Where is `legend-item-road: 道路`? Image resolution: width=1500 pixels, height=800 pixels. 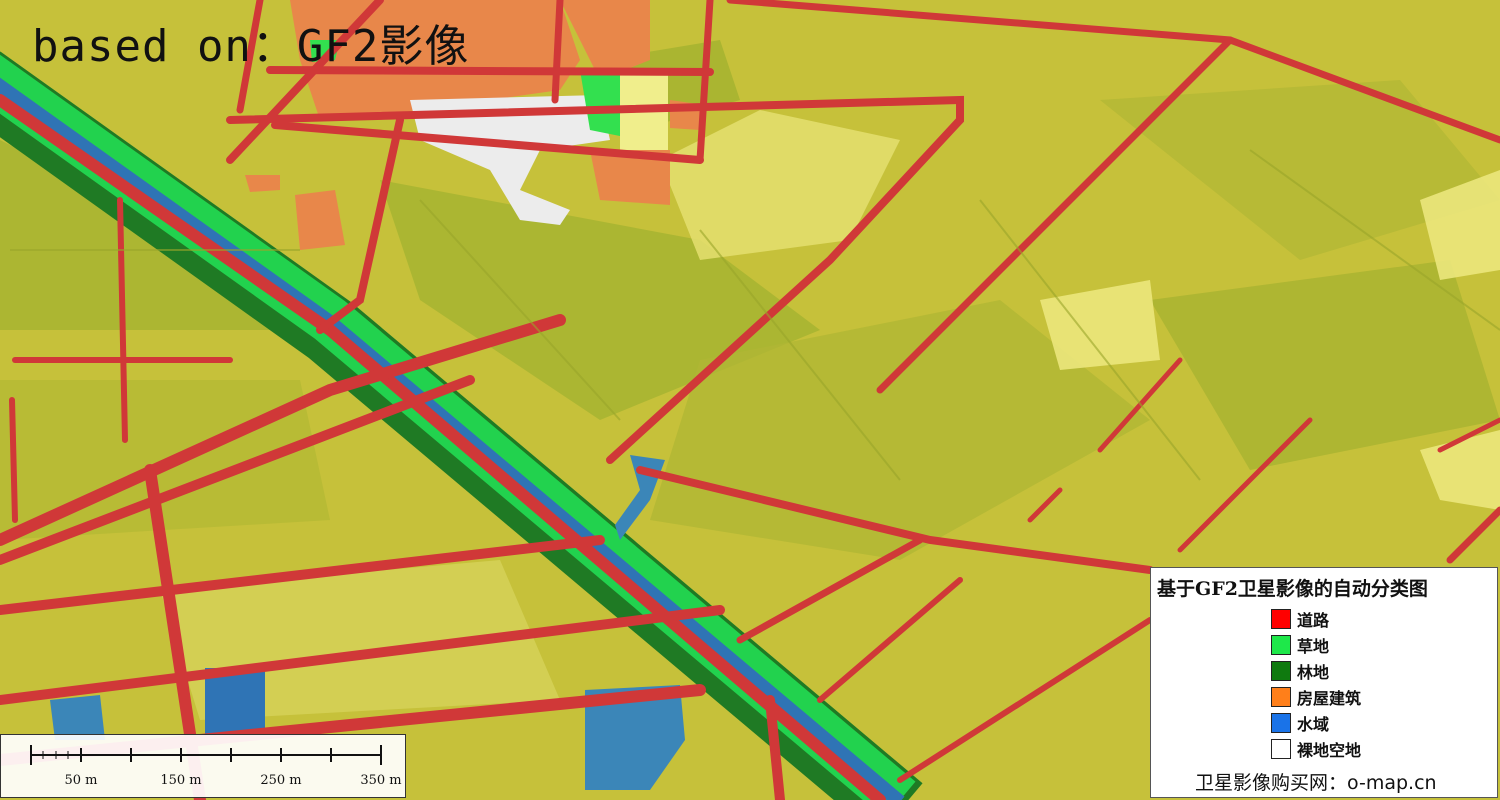
legend-item-road: 道路 is located at coordinates (1300, 619).